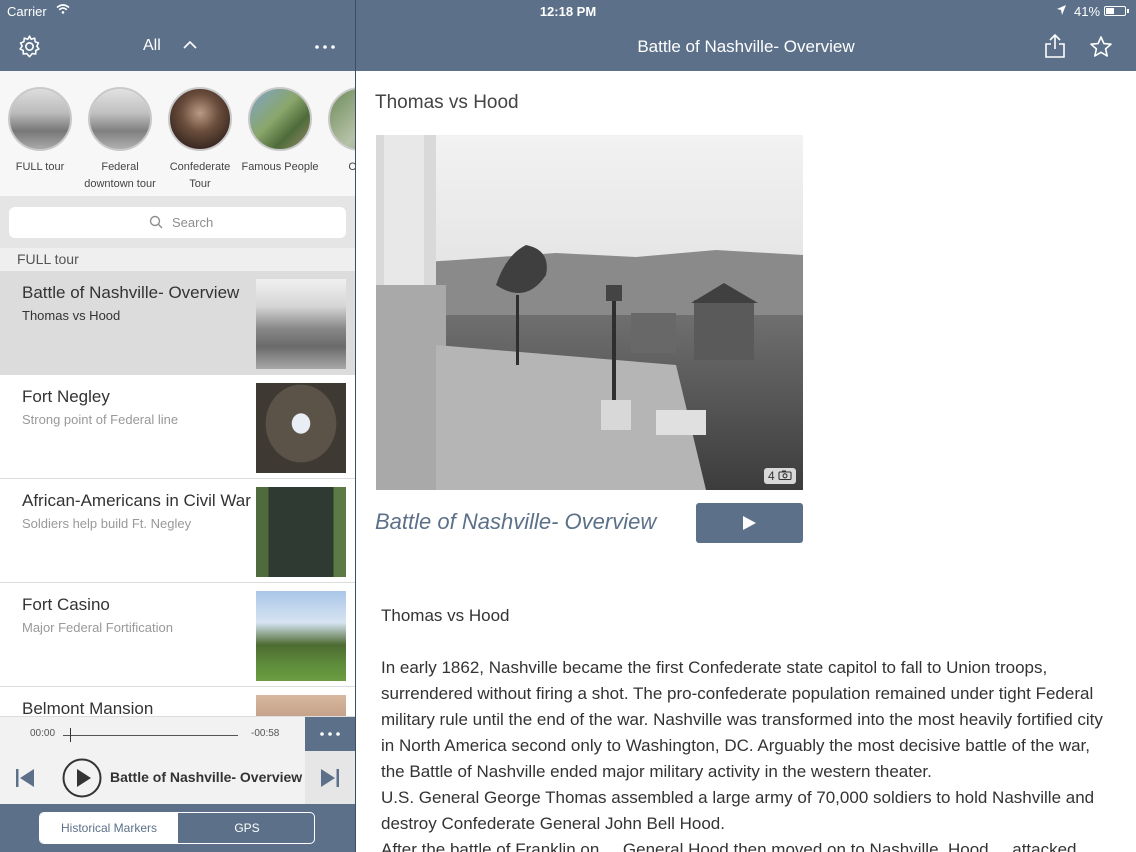  I want to click on next-track-icon, so click(330, 778).